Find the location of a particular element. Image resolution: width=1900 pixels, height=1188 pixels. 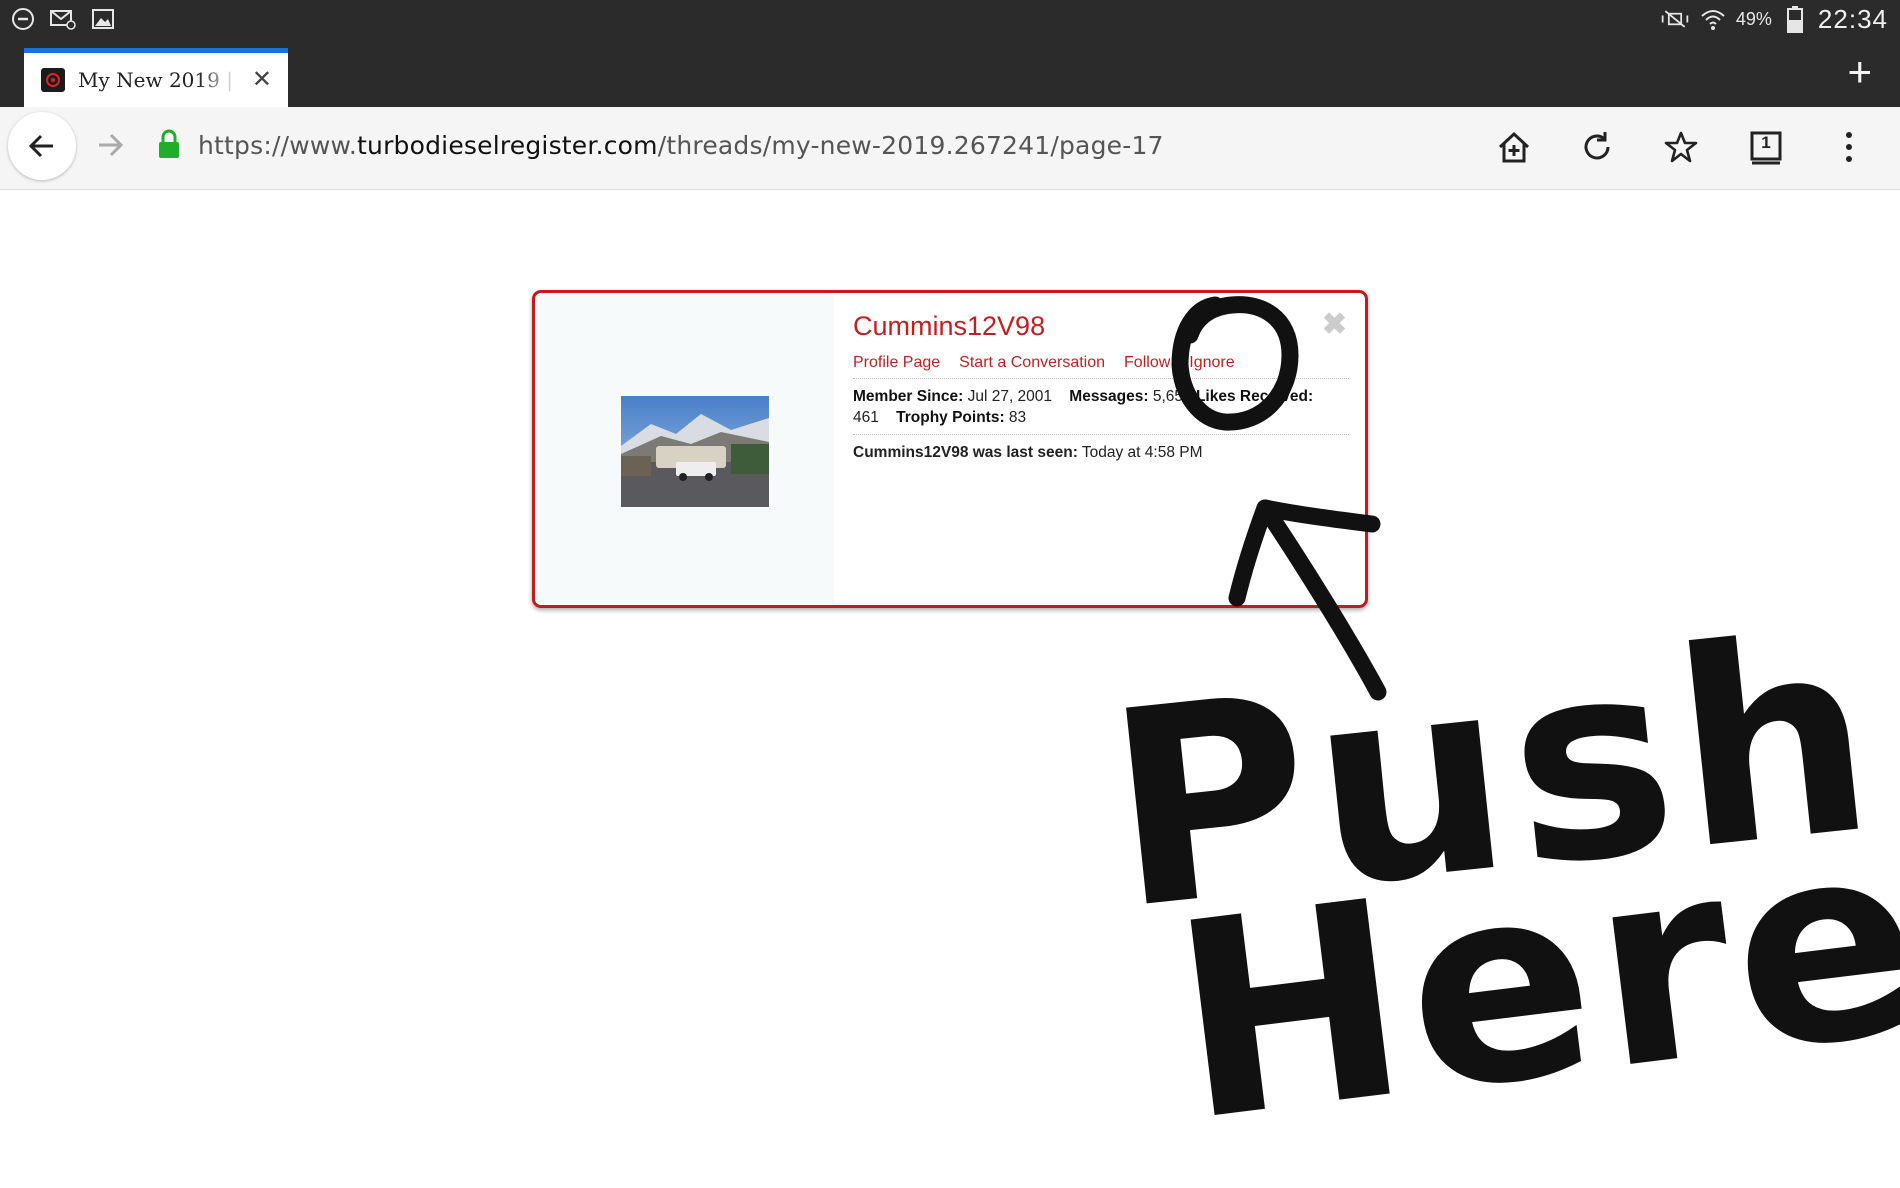

minus-circle-icon is located at coordinates (23, 19).